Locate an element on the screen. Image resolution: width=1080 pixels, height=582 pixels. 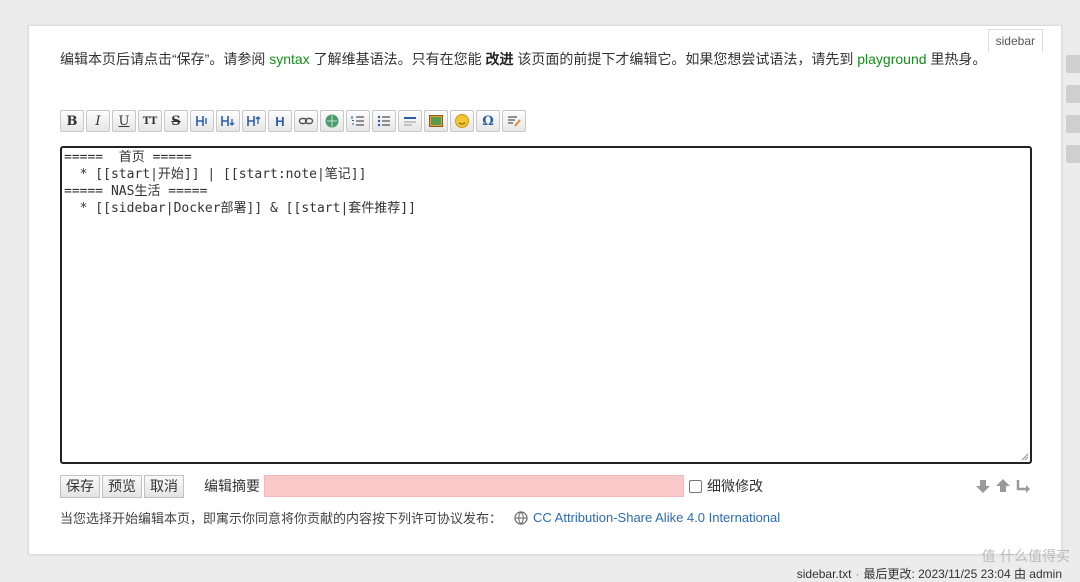
syntax-link: syntax is located at coordinates (289, 59).